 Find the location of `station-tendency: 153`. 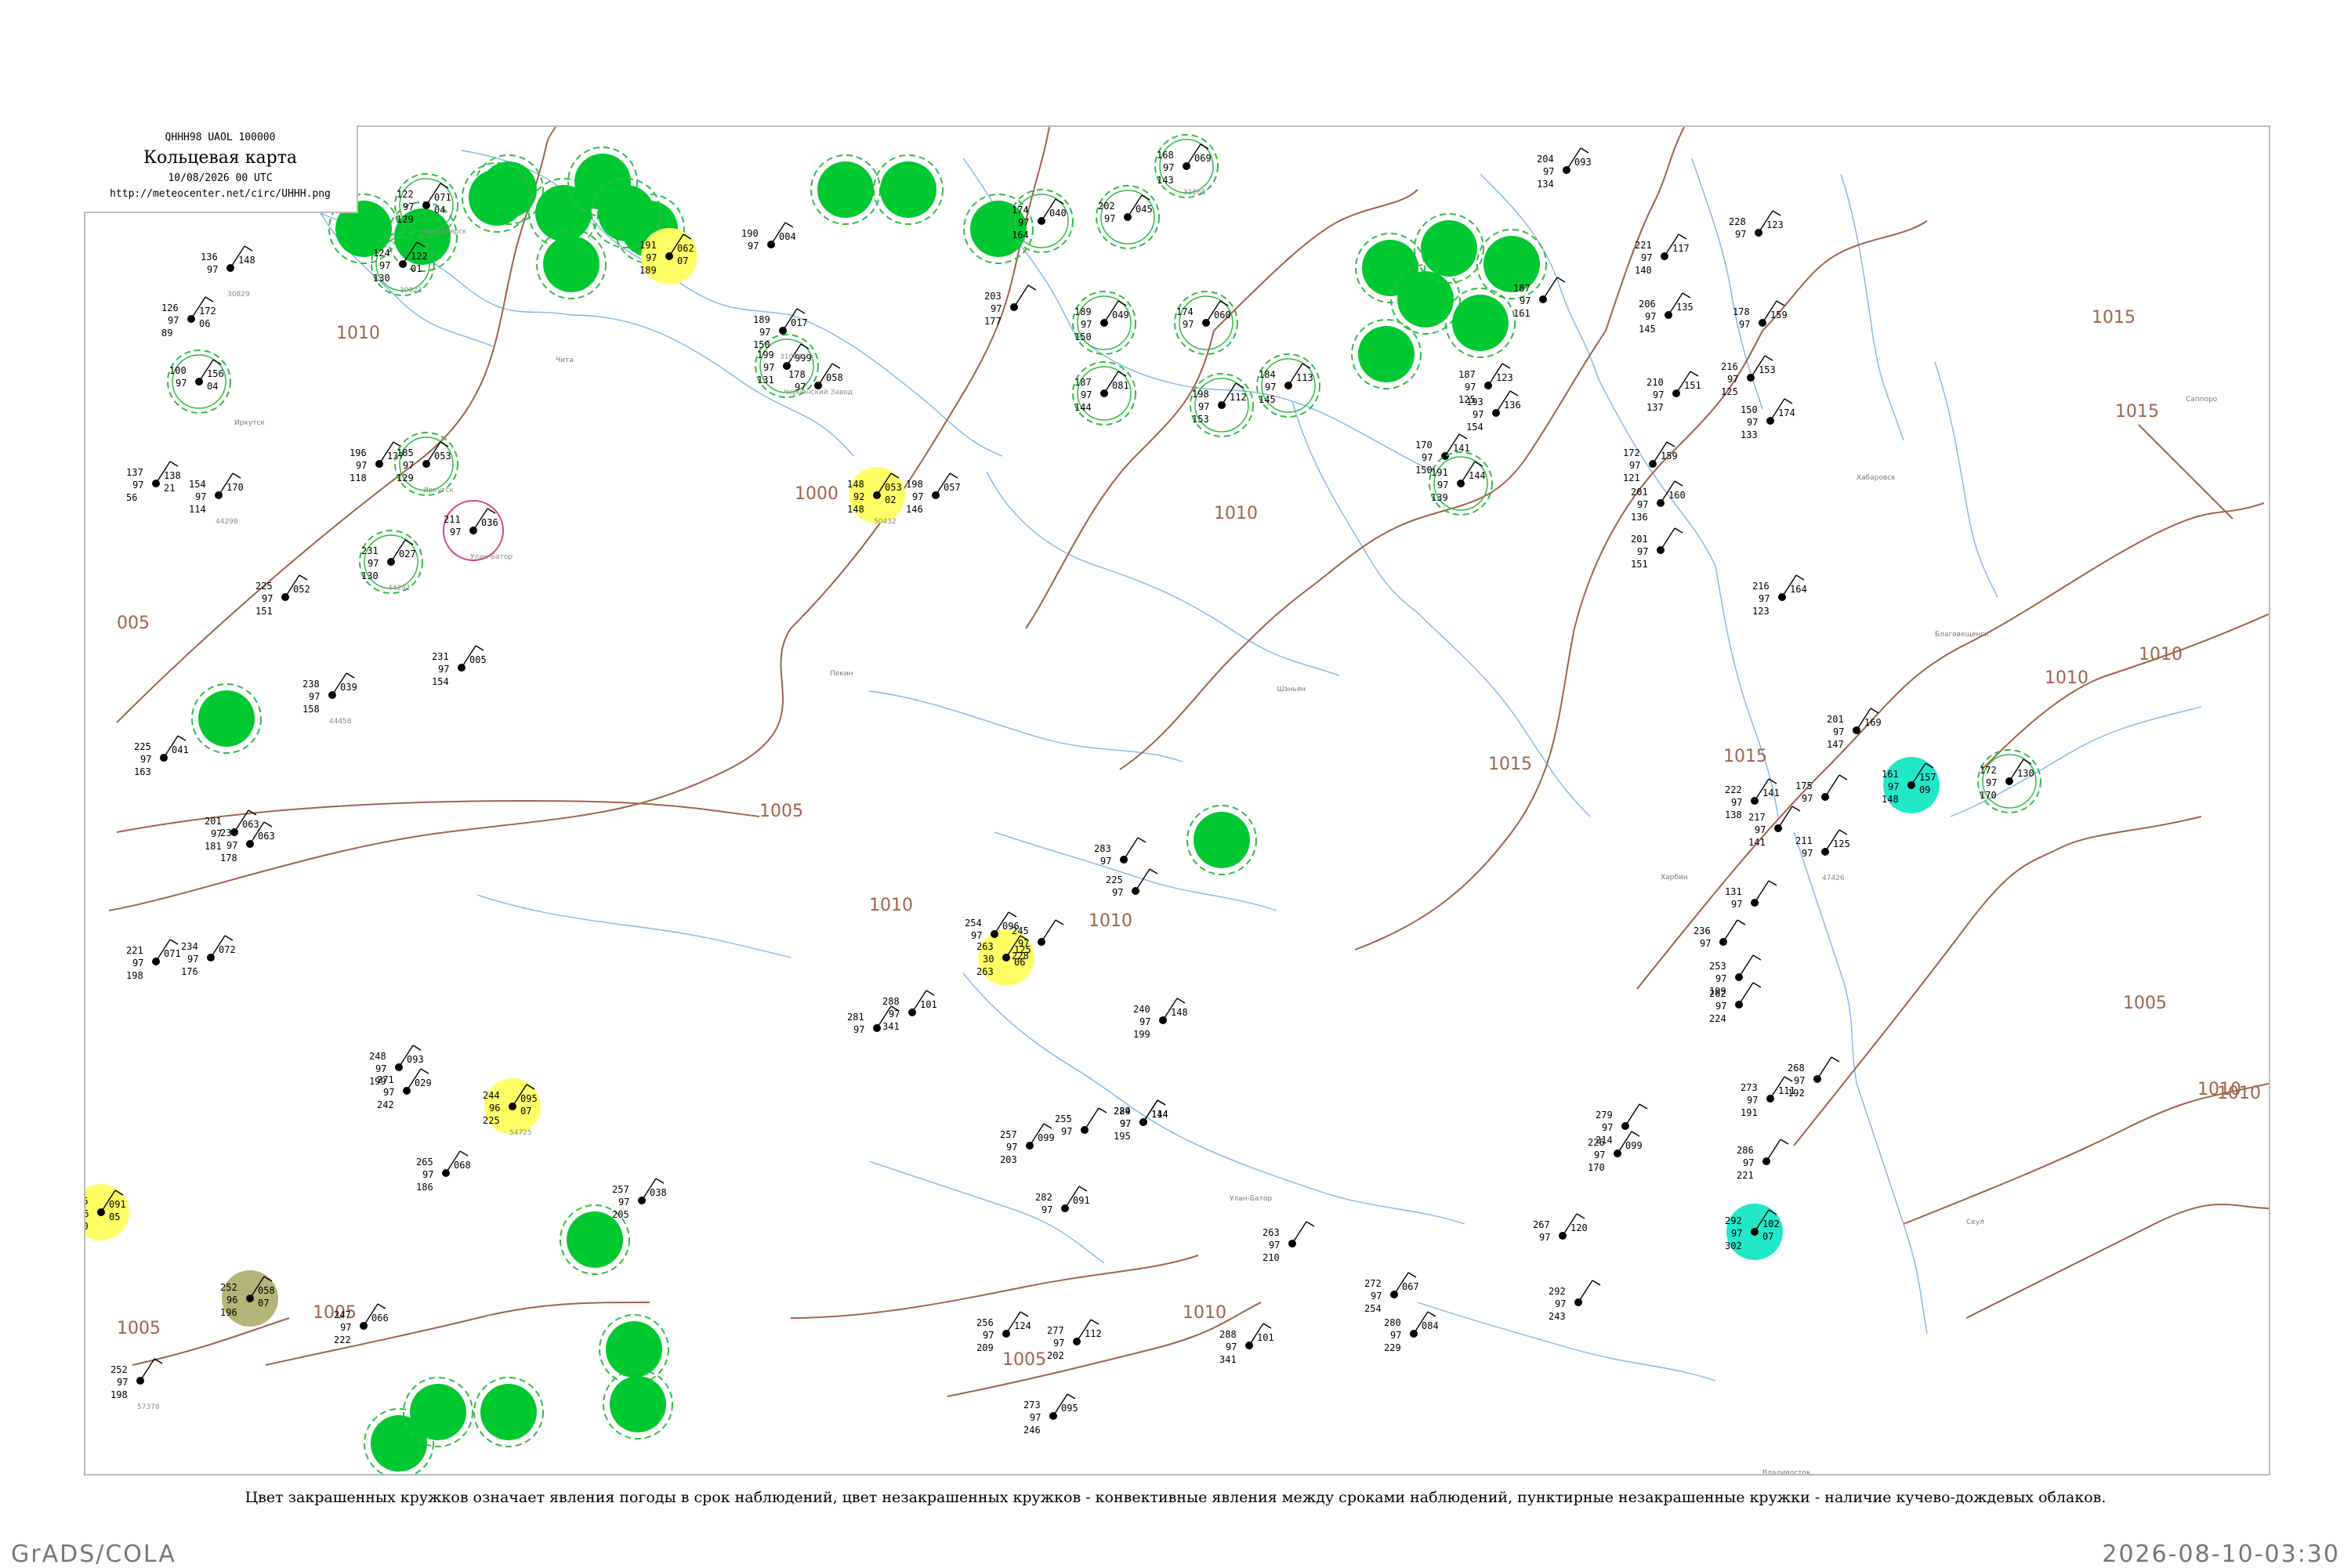

station-tendency: 153 is located at coordinates (1767, 369).